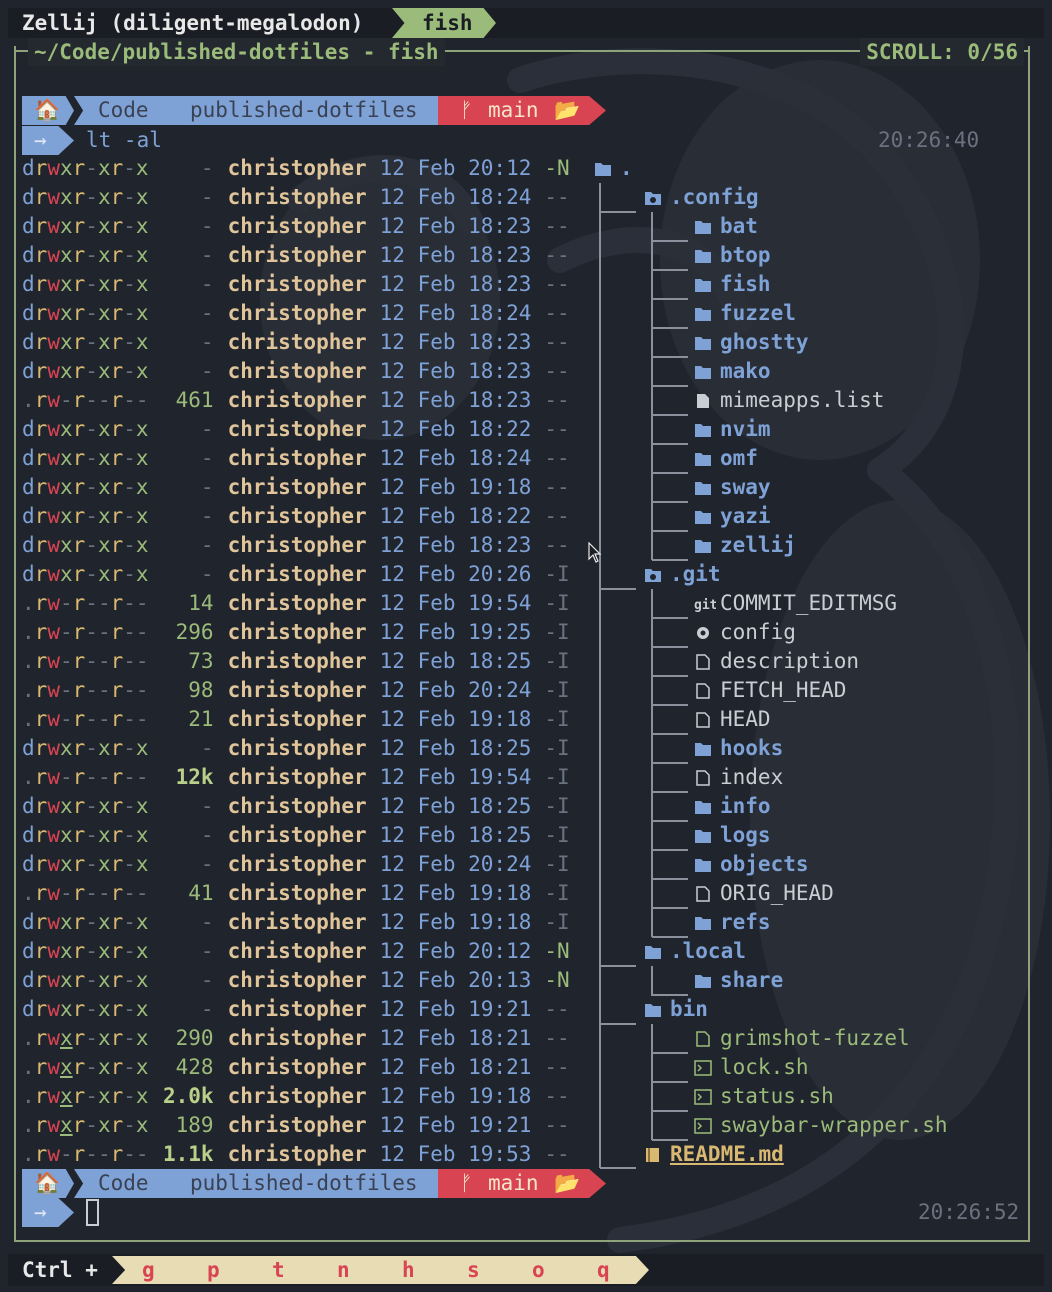 Image resolution: width=1052 pixels, height=1292 pixels. I want to click on prompt-line-2: 🏠 Code published-dotfiles ᚠ main 📂, so click(322, 1183).